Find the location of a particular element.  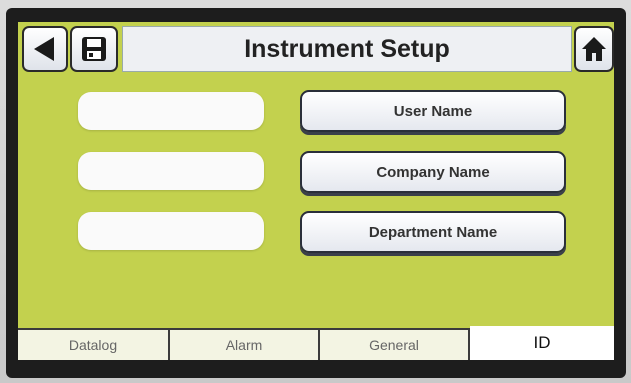

tab-bar: Datalog Alarm General ID is located at coordinates (316, 343).